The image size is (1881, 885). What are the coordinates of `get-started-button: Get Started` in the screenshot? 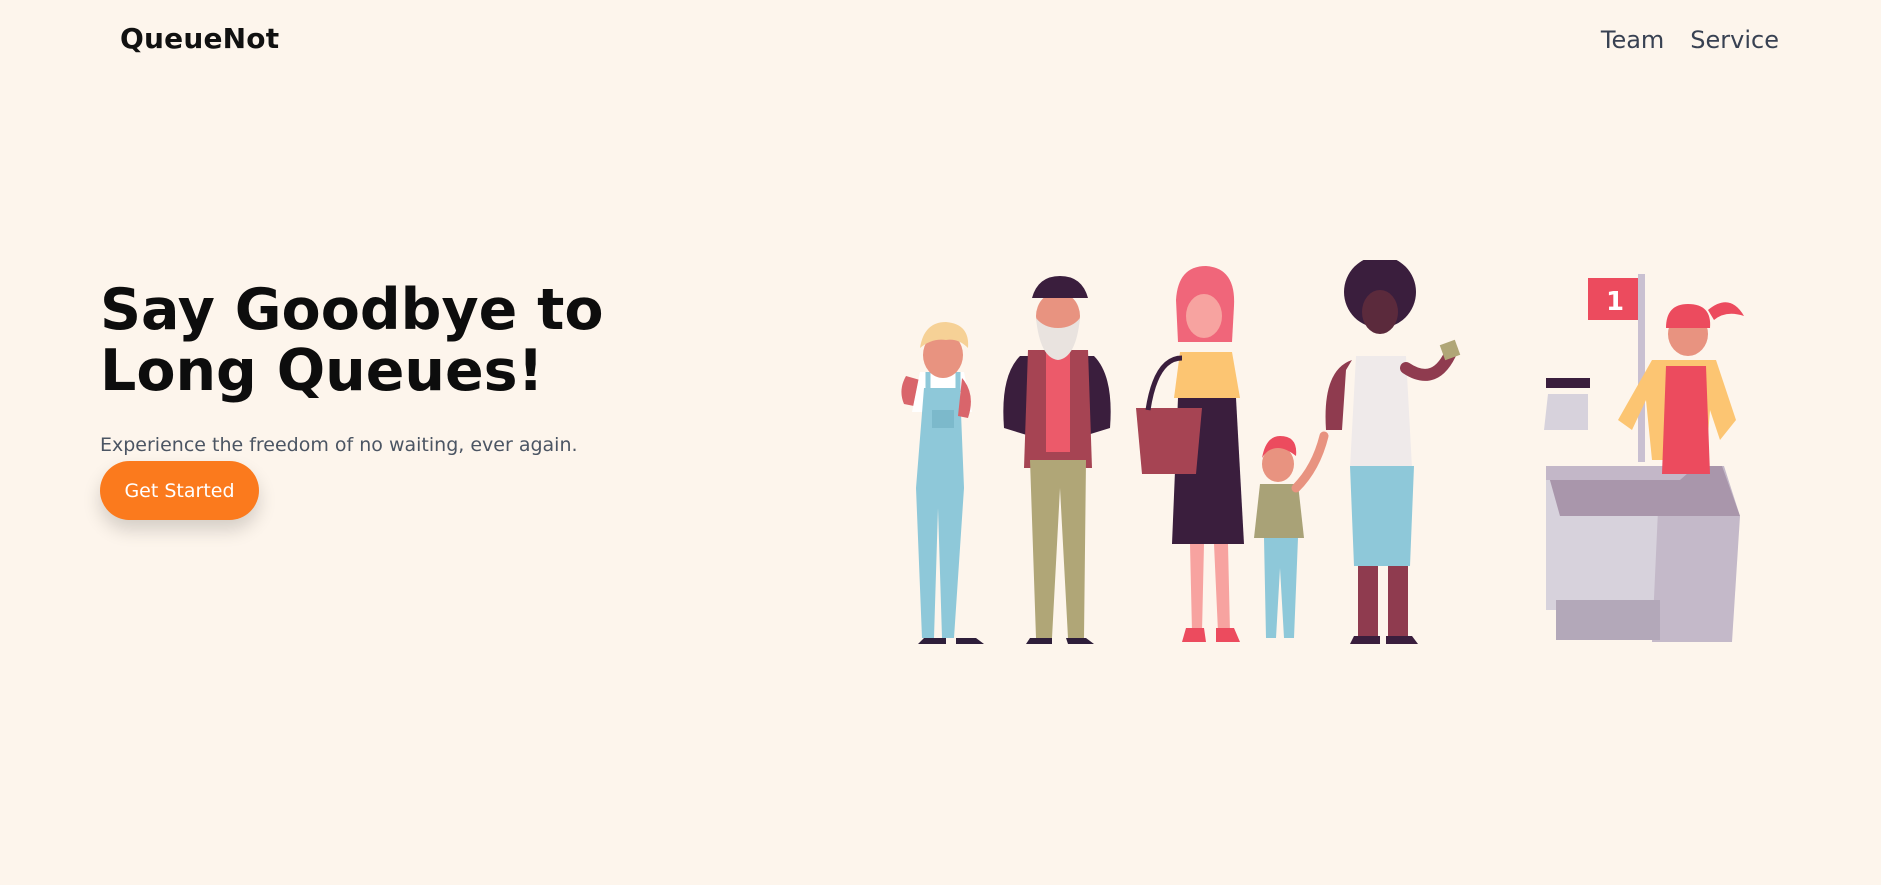 It's located at (179, 490).